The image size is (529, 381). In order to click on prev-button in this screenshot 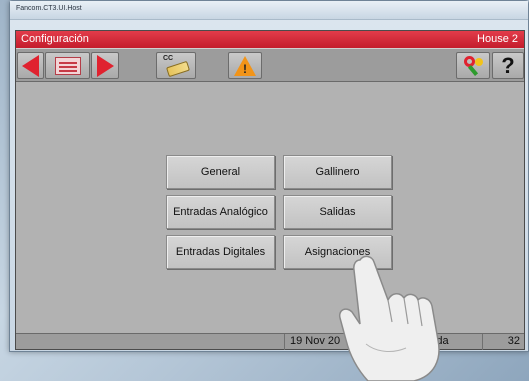, I will do `click(30, 65)`.